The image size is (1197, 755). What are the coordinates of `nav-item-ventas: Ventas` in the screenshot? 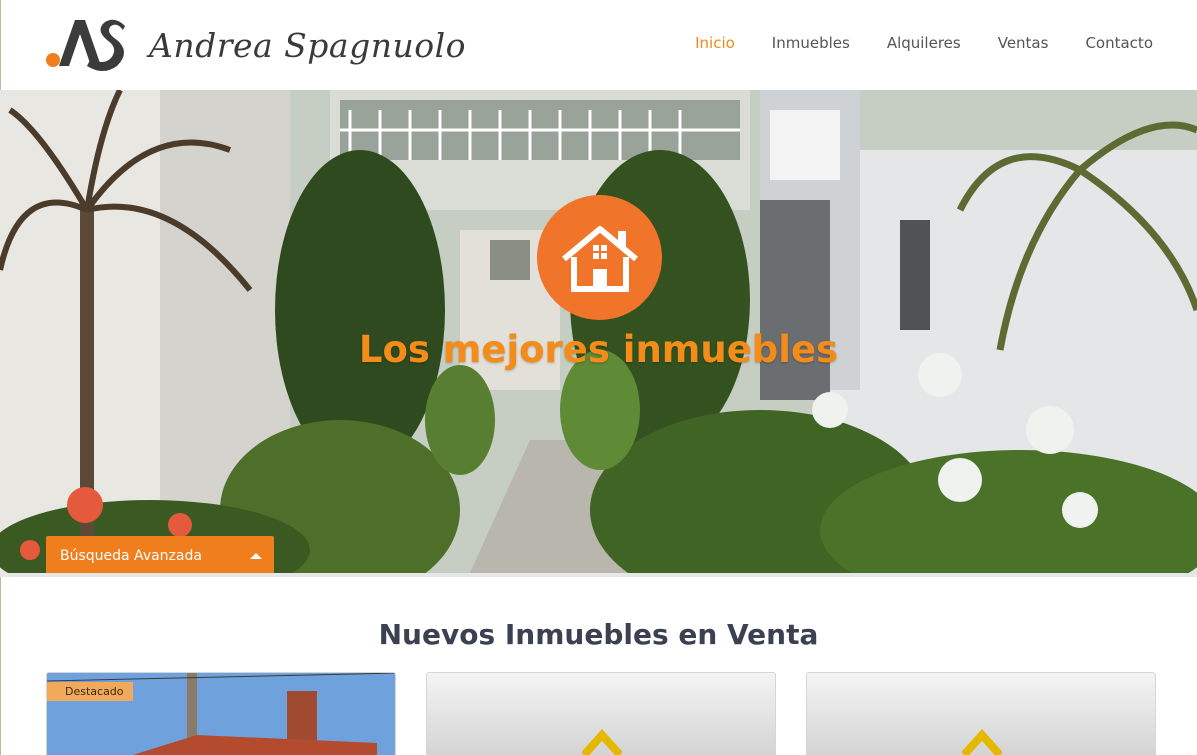 It's located at (1023, 43).